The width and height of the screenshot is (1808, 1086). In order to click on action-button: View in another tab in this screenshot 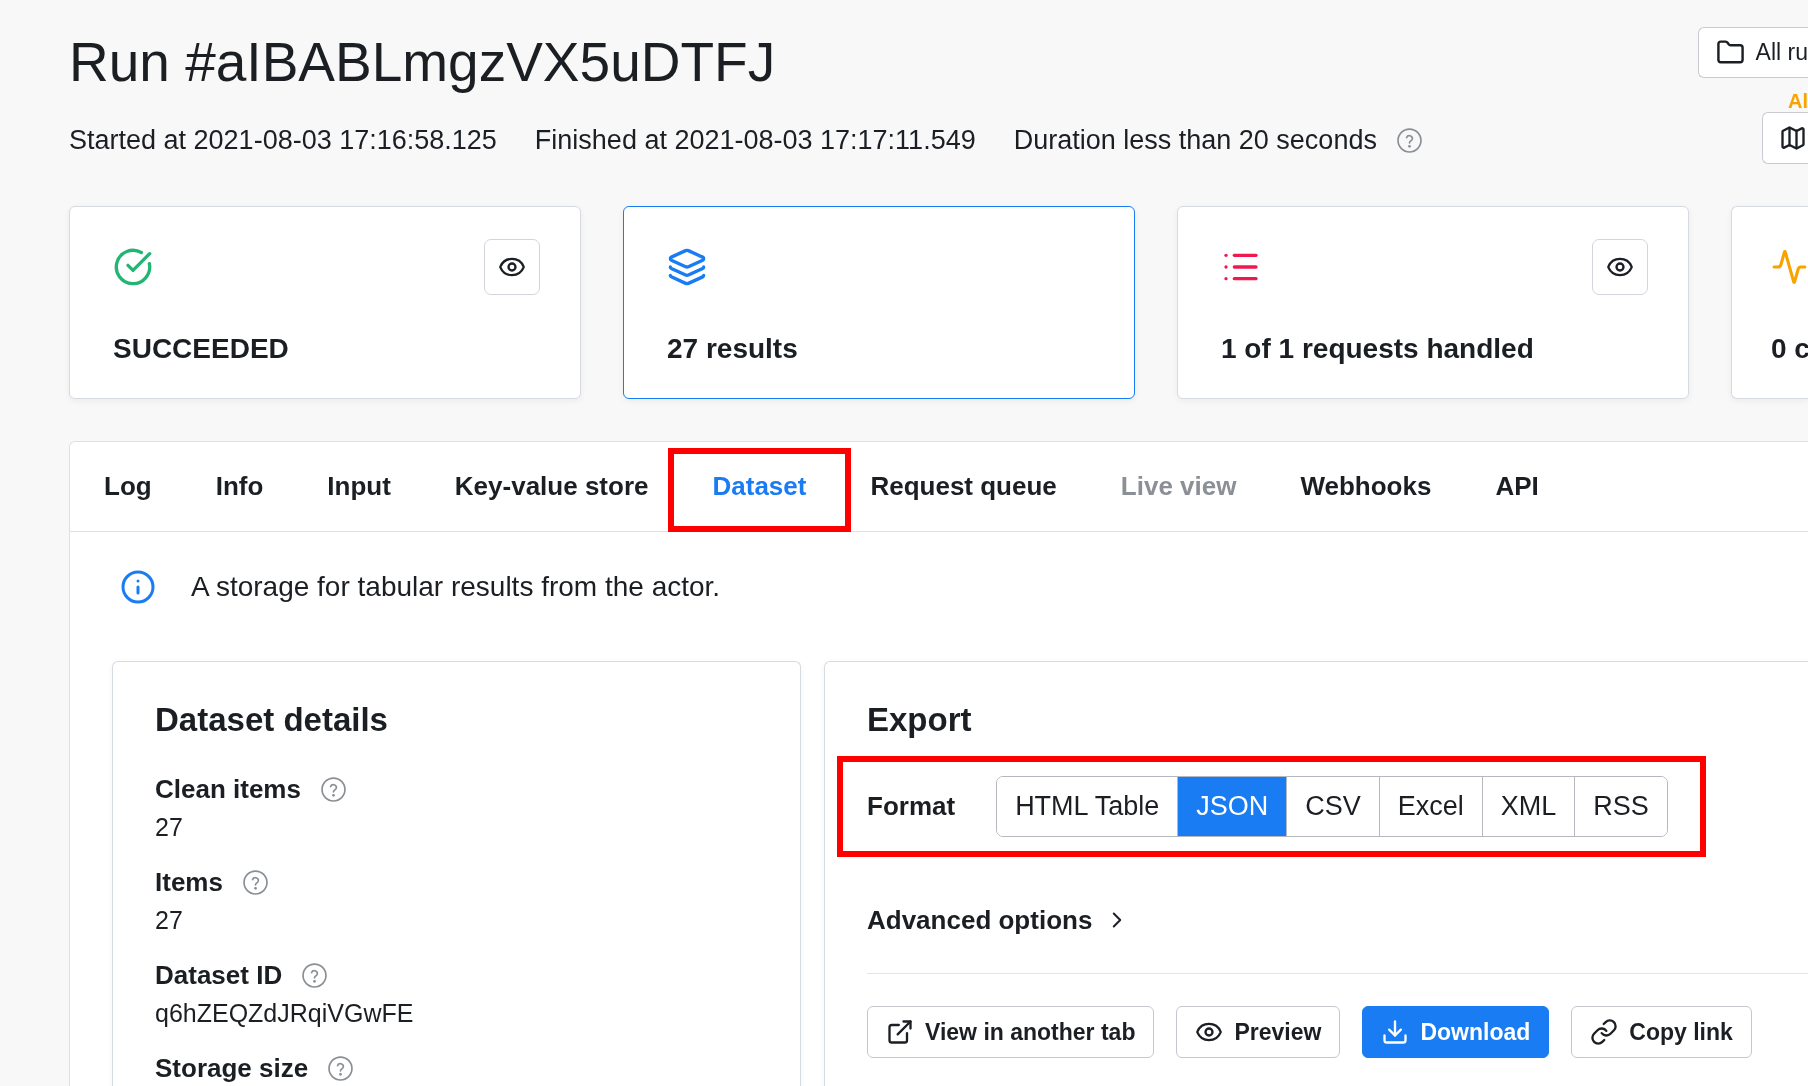, I will do `click(1011, 1032)`.